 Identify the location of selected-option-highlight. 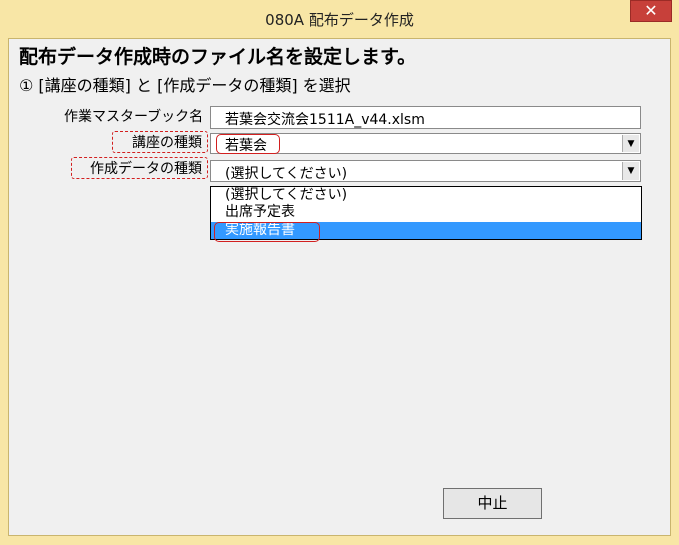
(267, 232).